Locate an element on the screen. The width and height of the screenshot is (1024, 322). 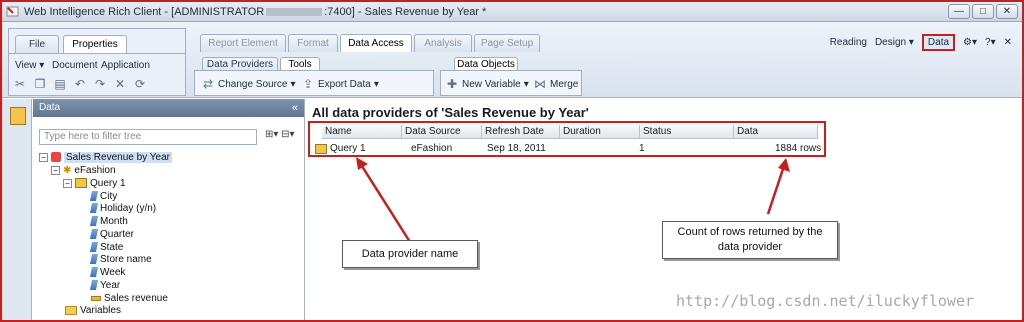
callout-provider-name: Data provider name is located at coordinates (410, 254).